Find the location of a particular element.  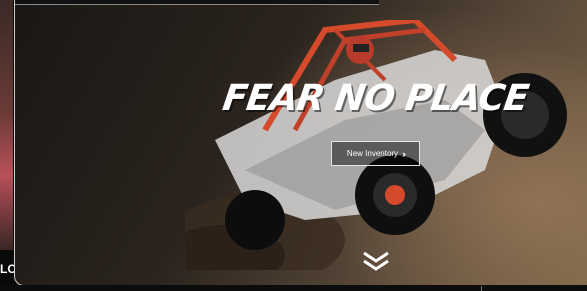

bottom-divider is located at coordinates (481, 288).